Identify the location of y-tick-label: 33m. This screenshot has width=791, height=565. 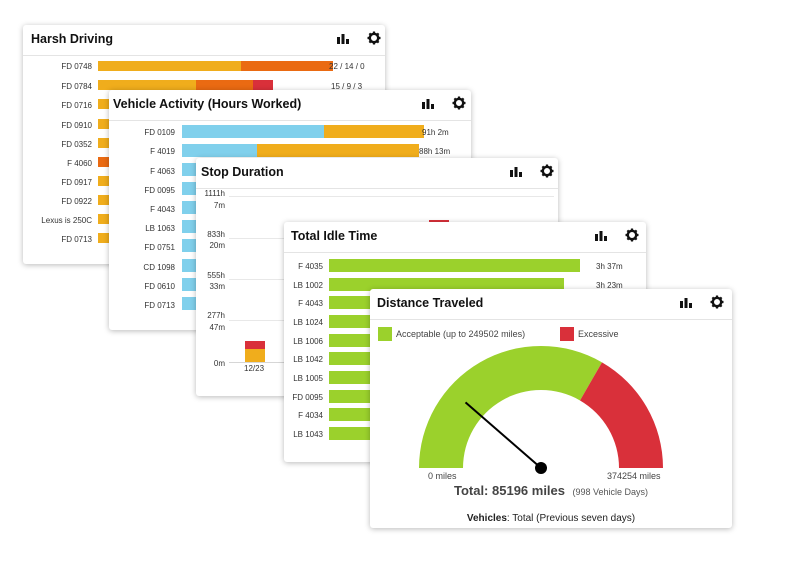
(217, 286).